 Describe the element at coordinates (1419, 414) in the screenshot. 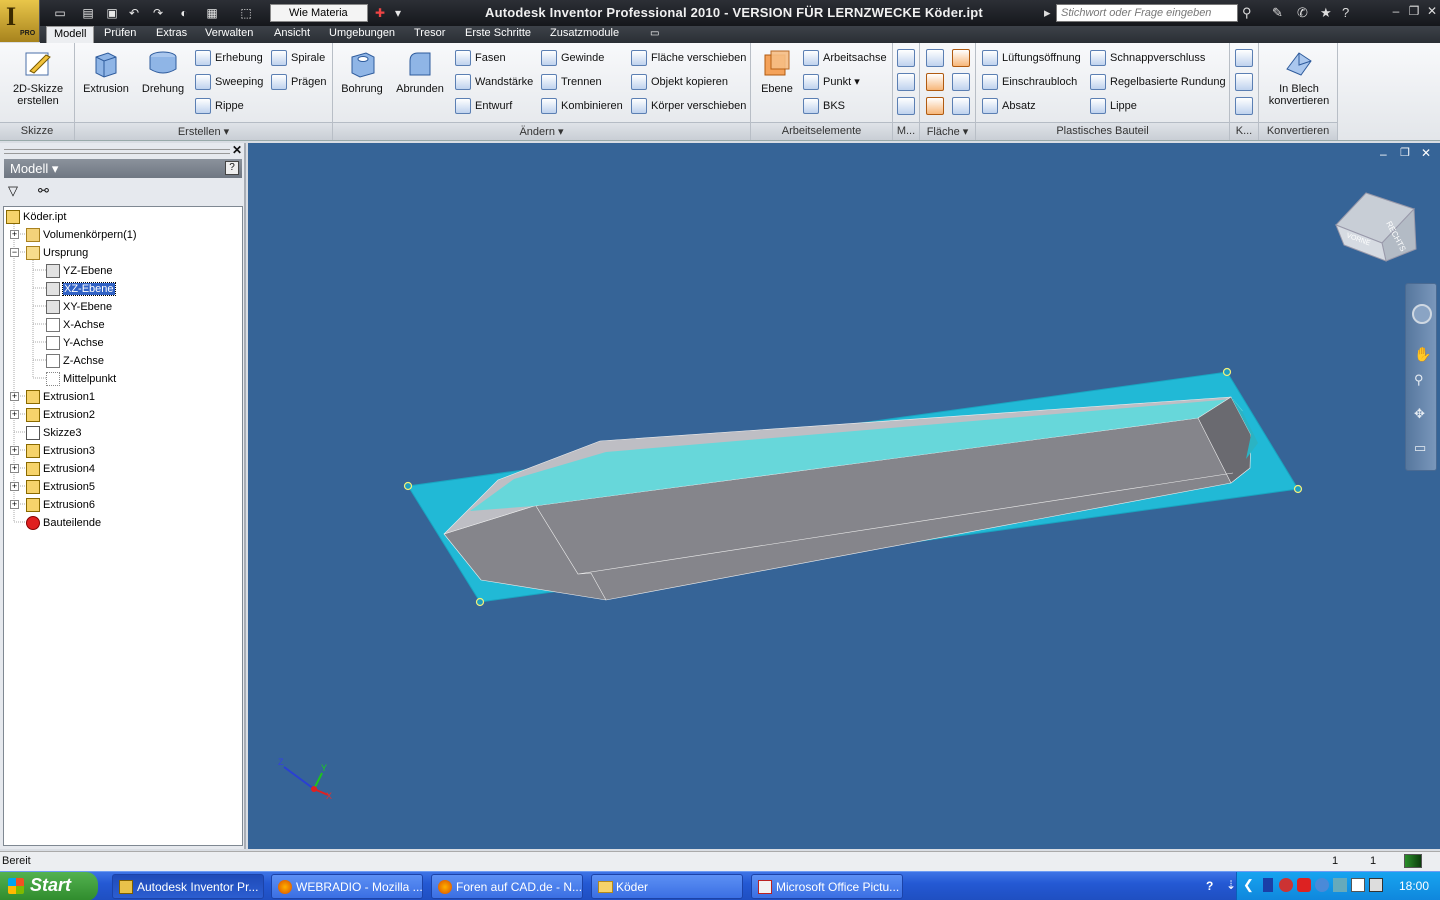

I see `orbit-icon: ✥` at that location.